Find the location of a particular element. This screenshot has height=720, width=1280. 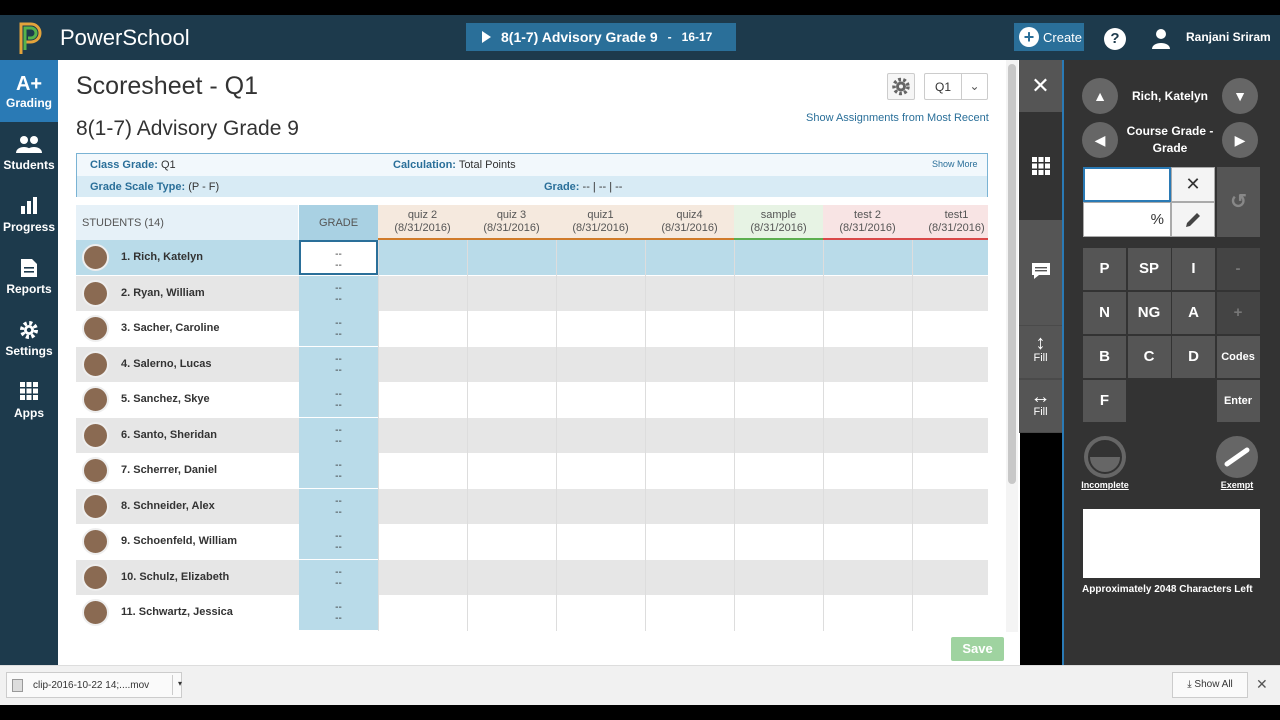

table-row: 6. Santo, Sheridan -- -- is located at coordinates (532, 435).